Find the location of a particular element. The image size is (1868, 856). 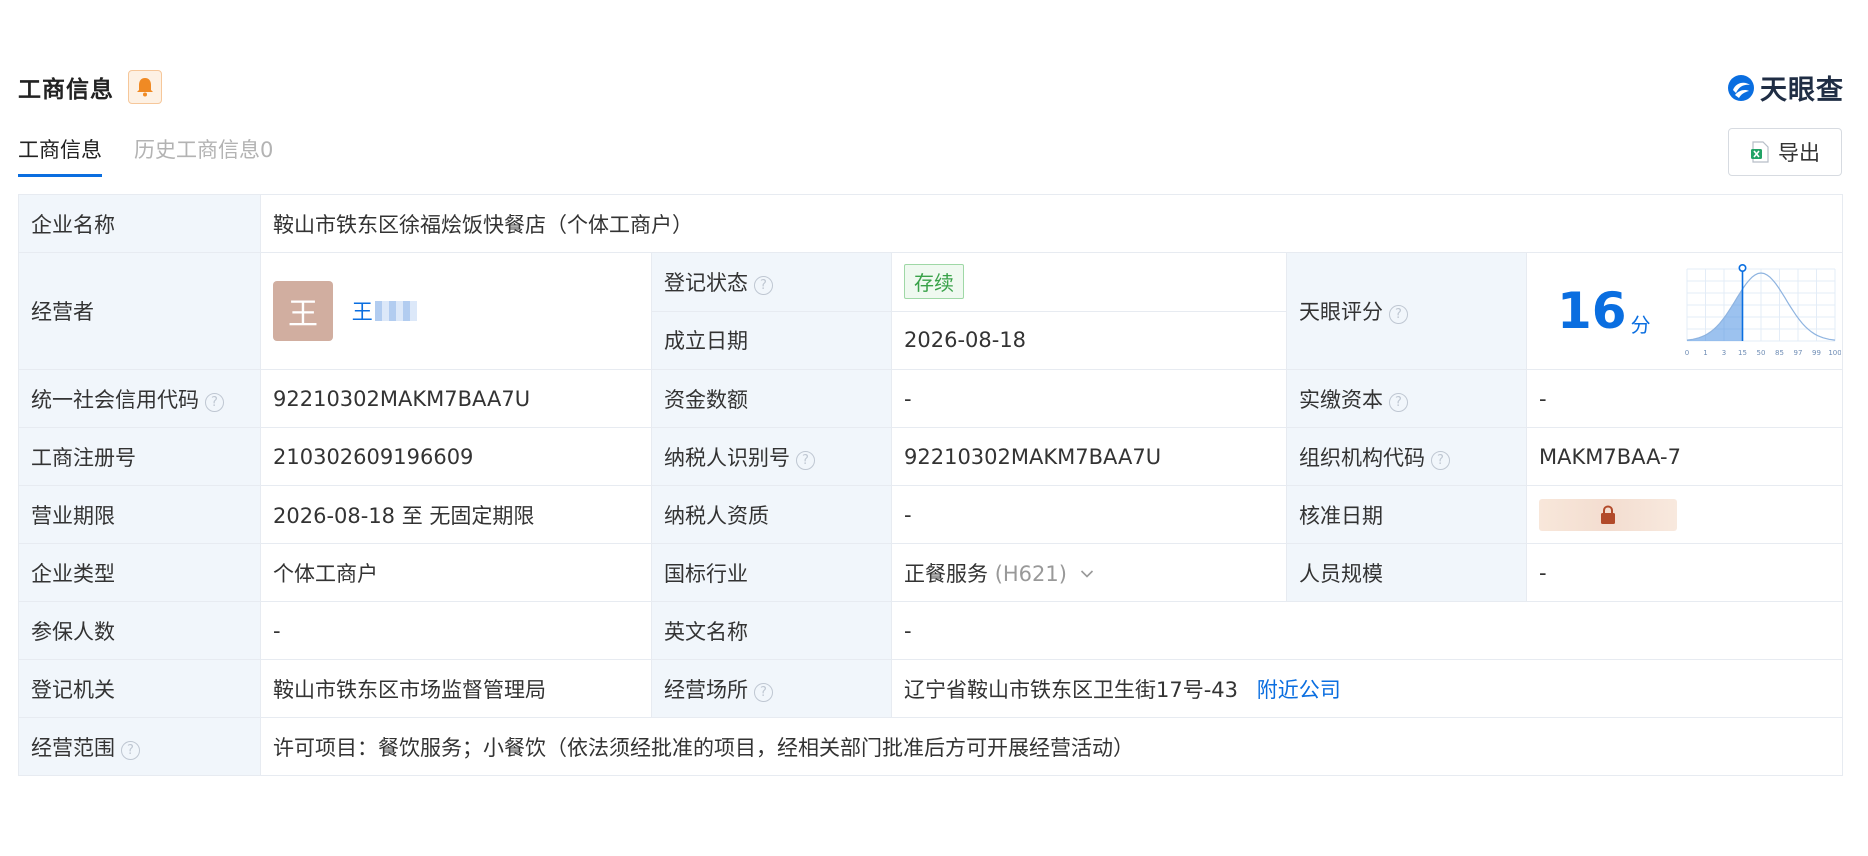

score-marker-pin is located at coordinates (1742, 268).